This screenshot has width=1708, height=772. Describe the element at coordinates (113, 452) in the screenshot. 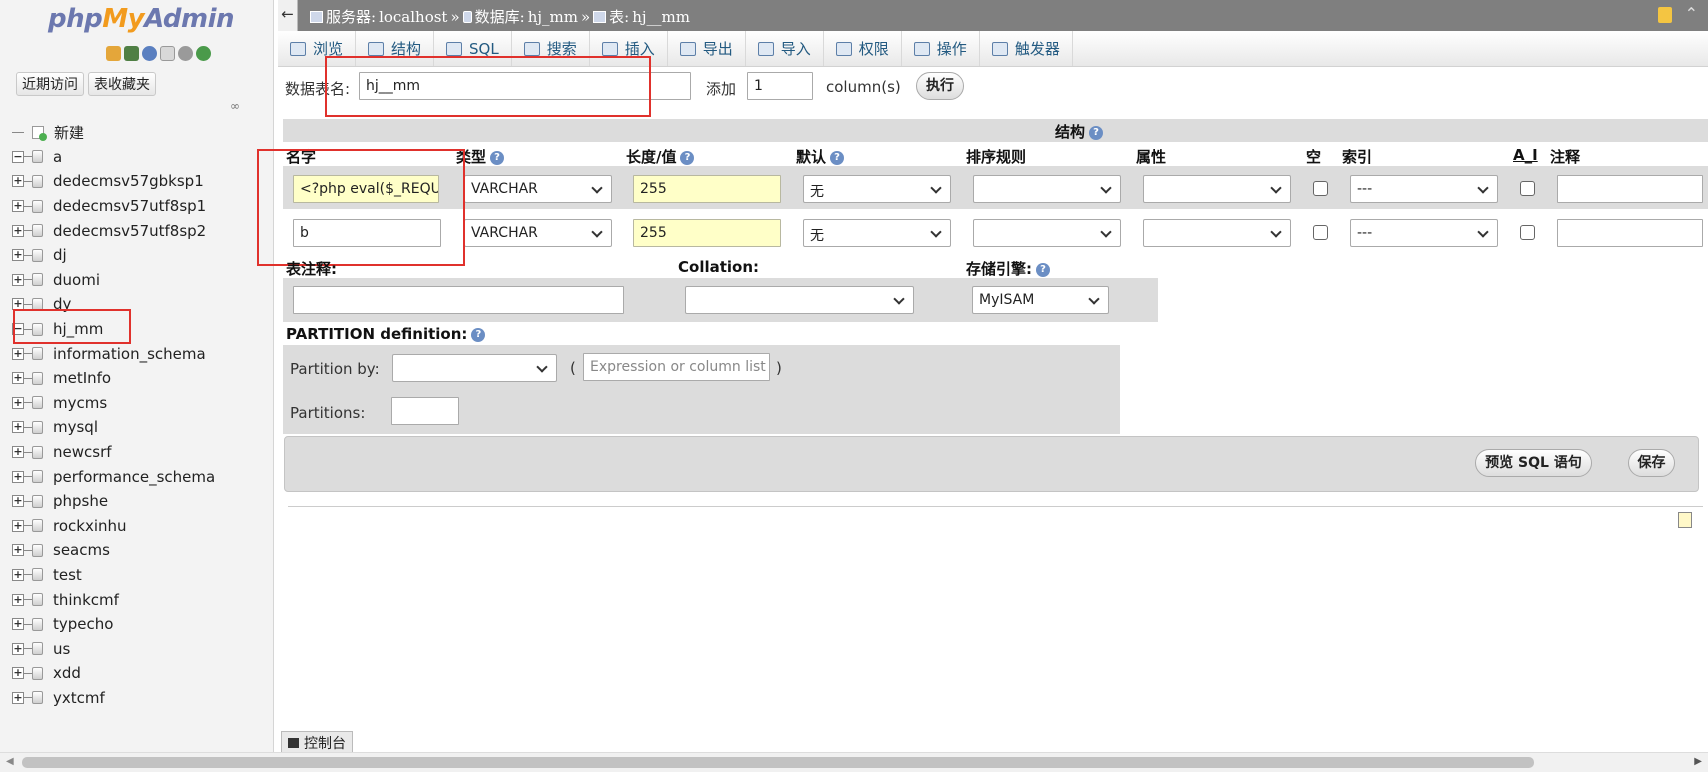

I see `tree-item-newcsrf: + newcsrf` at that location.